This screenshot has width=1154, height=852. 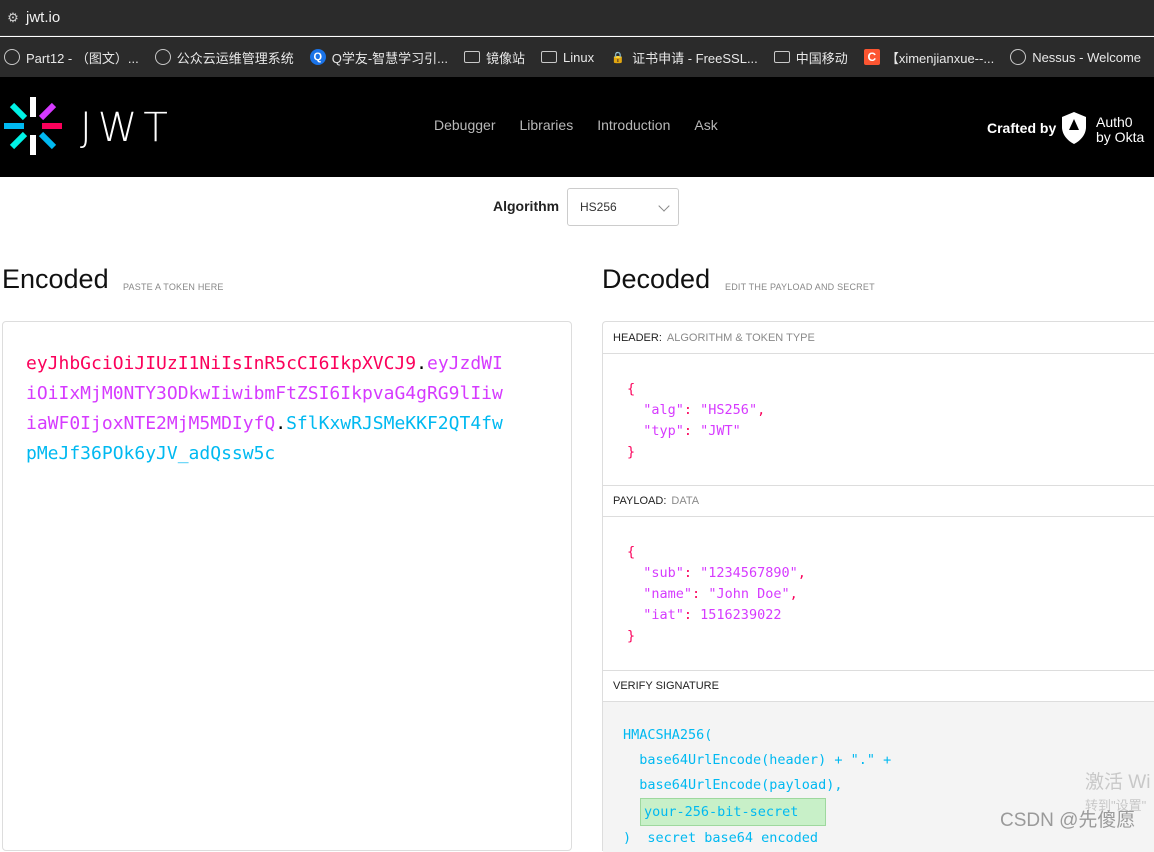 I want to click on chevron-down-icon, so click(x=664, y=206).